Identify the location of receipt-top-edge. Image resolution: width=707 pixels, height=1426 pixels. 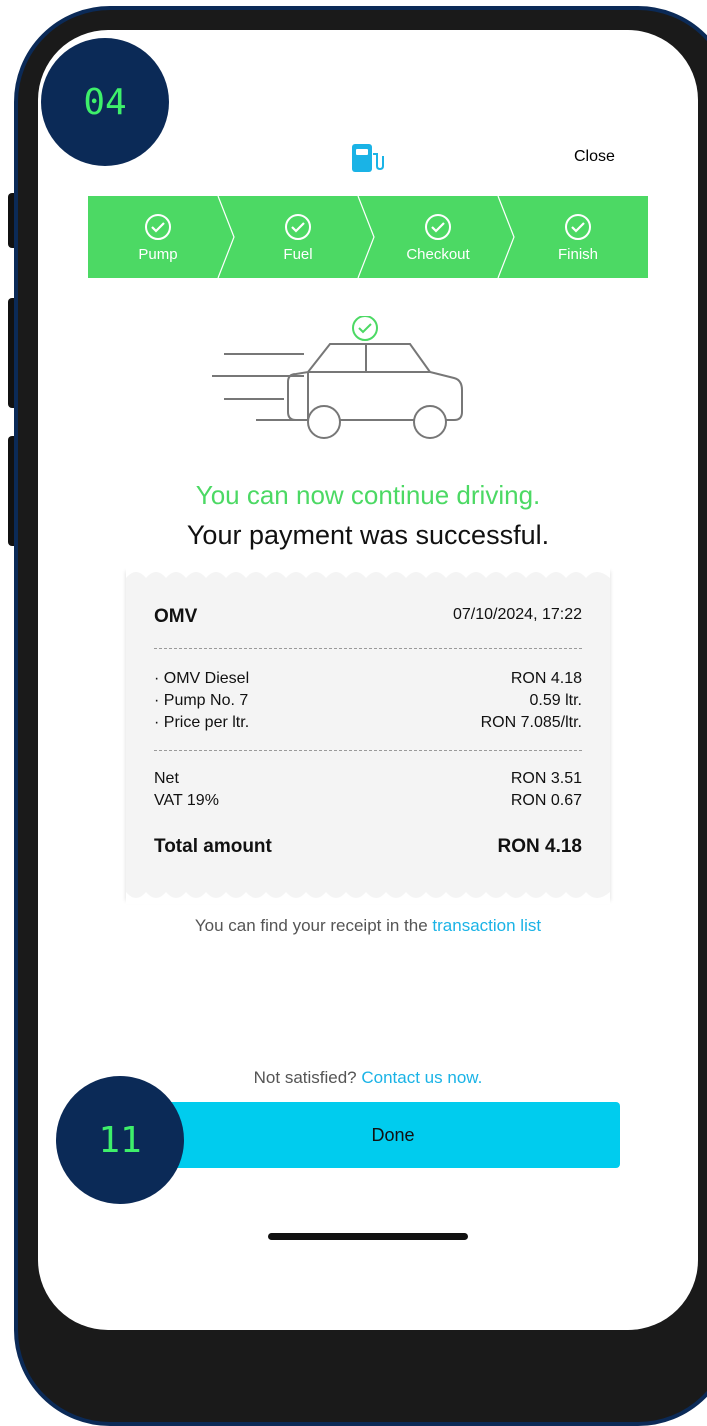
(368, 572).